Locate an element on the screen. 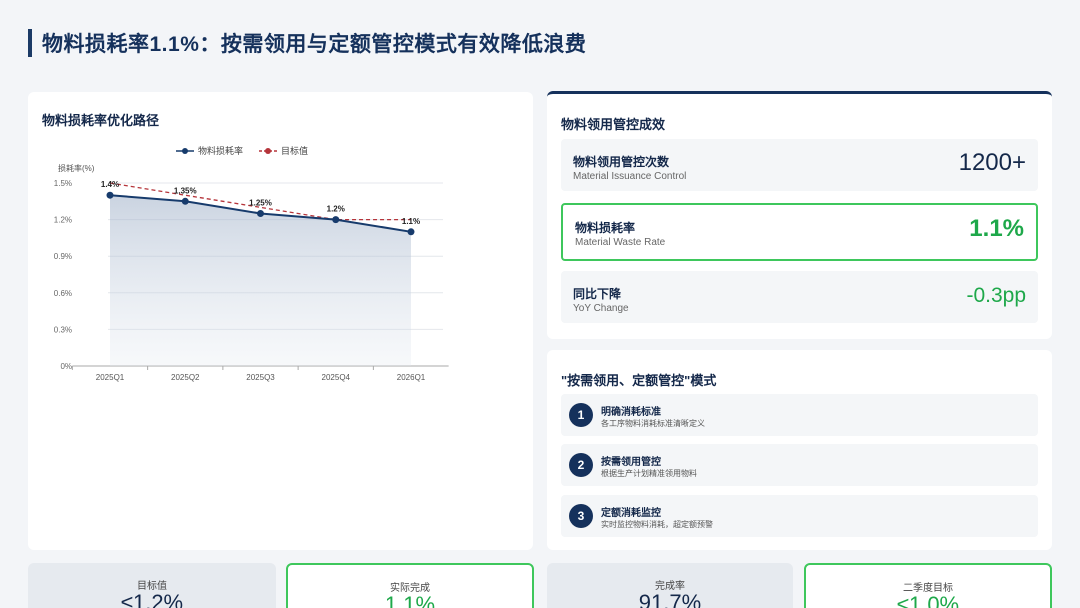 This screenshot has height=608, width=1080. step-description: 实时监控物料消耗，超定额预警 is located at coordinates (657, 524).